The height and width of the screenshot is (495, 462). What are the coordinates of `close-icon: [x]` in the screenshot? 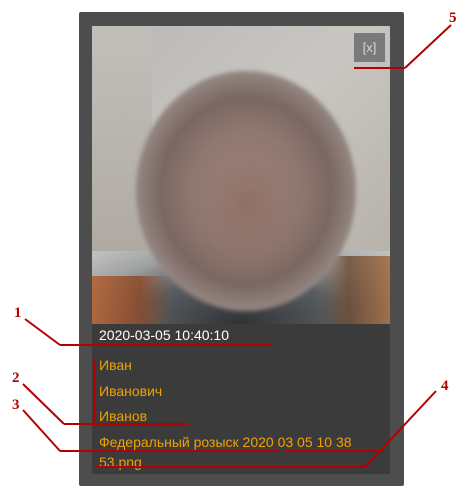 It's located at (369, 47).